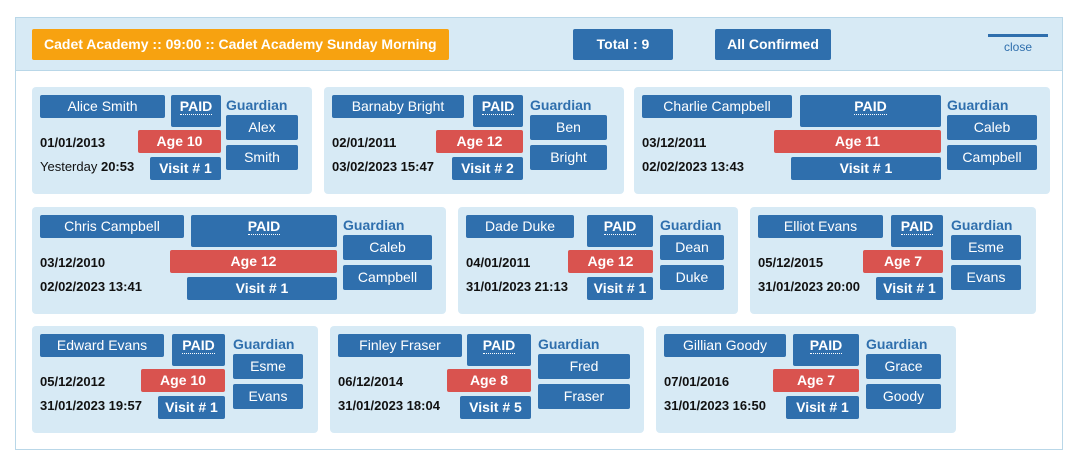 The height and width of the screenshot is (465, 1076). What do you see at coordinates (692, 247) in the screenshot?
I see `guardian-first-button: Dean` at bounding box center [692, 247].